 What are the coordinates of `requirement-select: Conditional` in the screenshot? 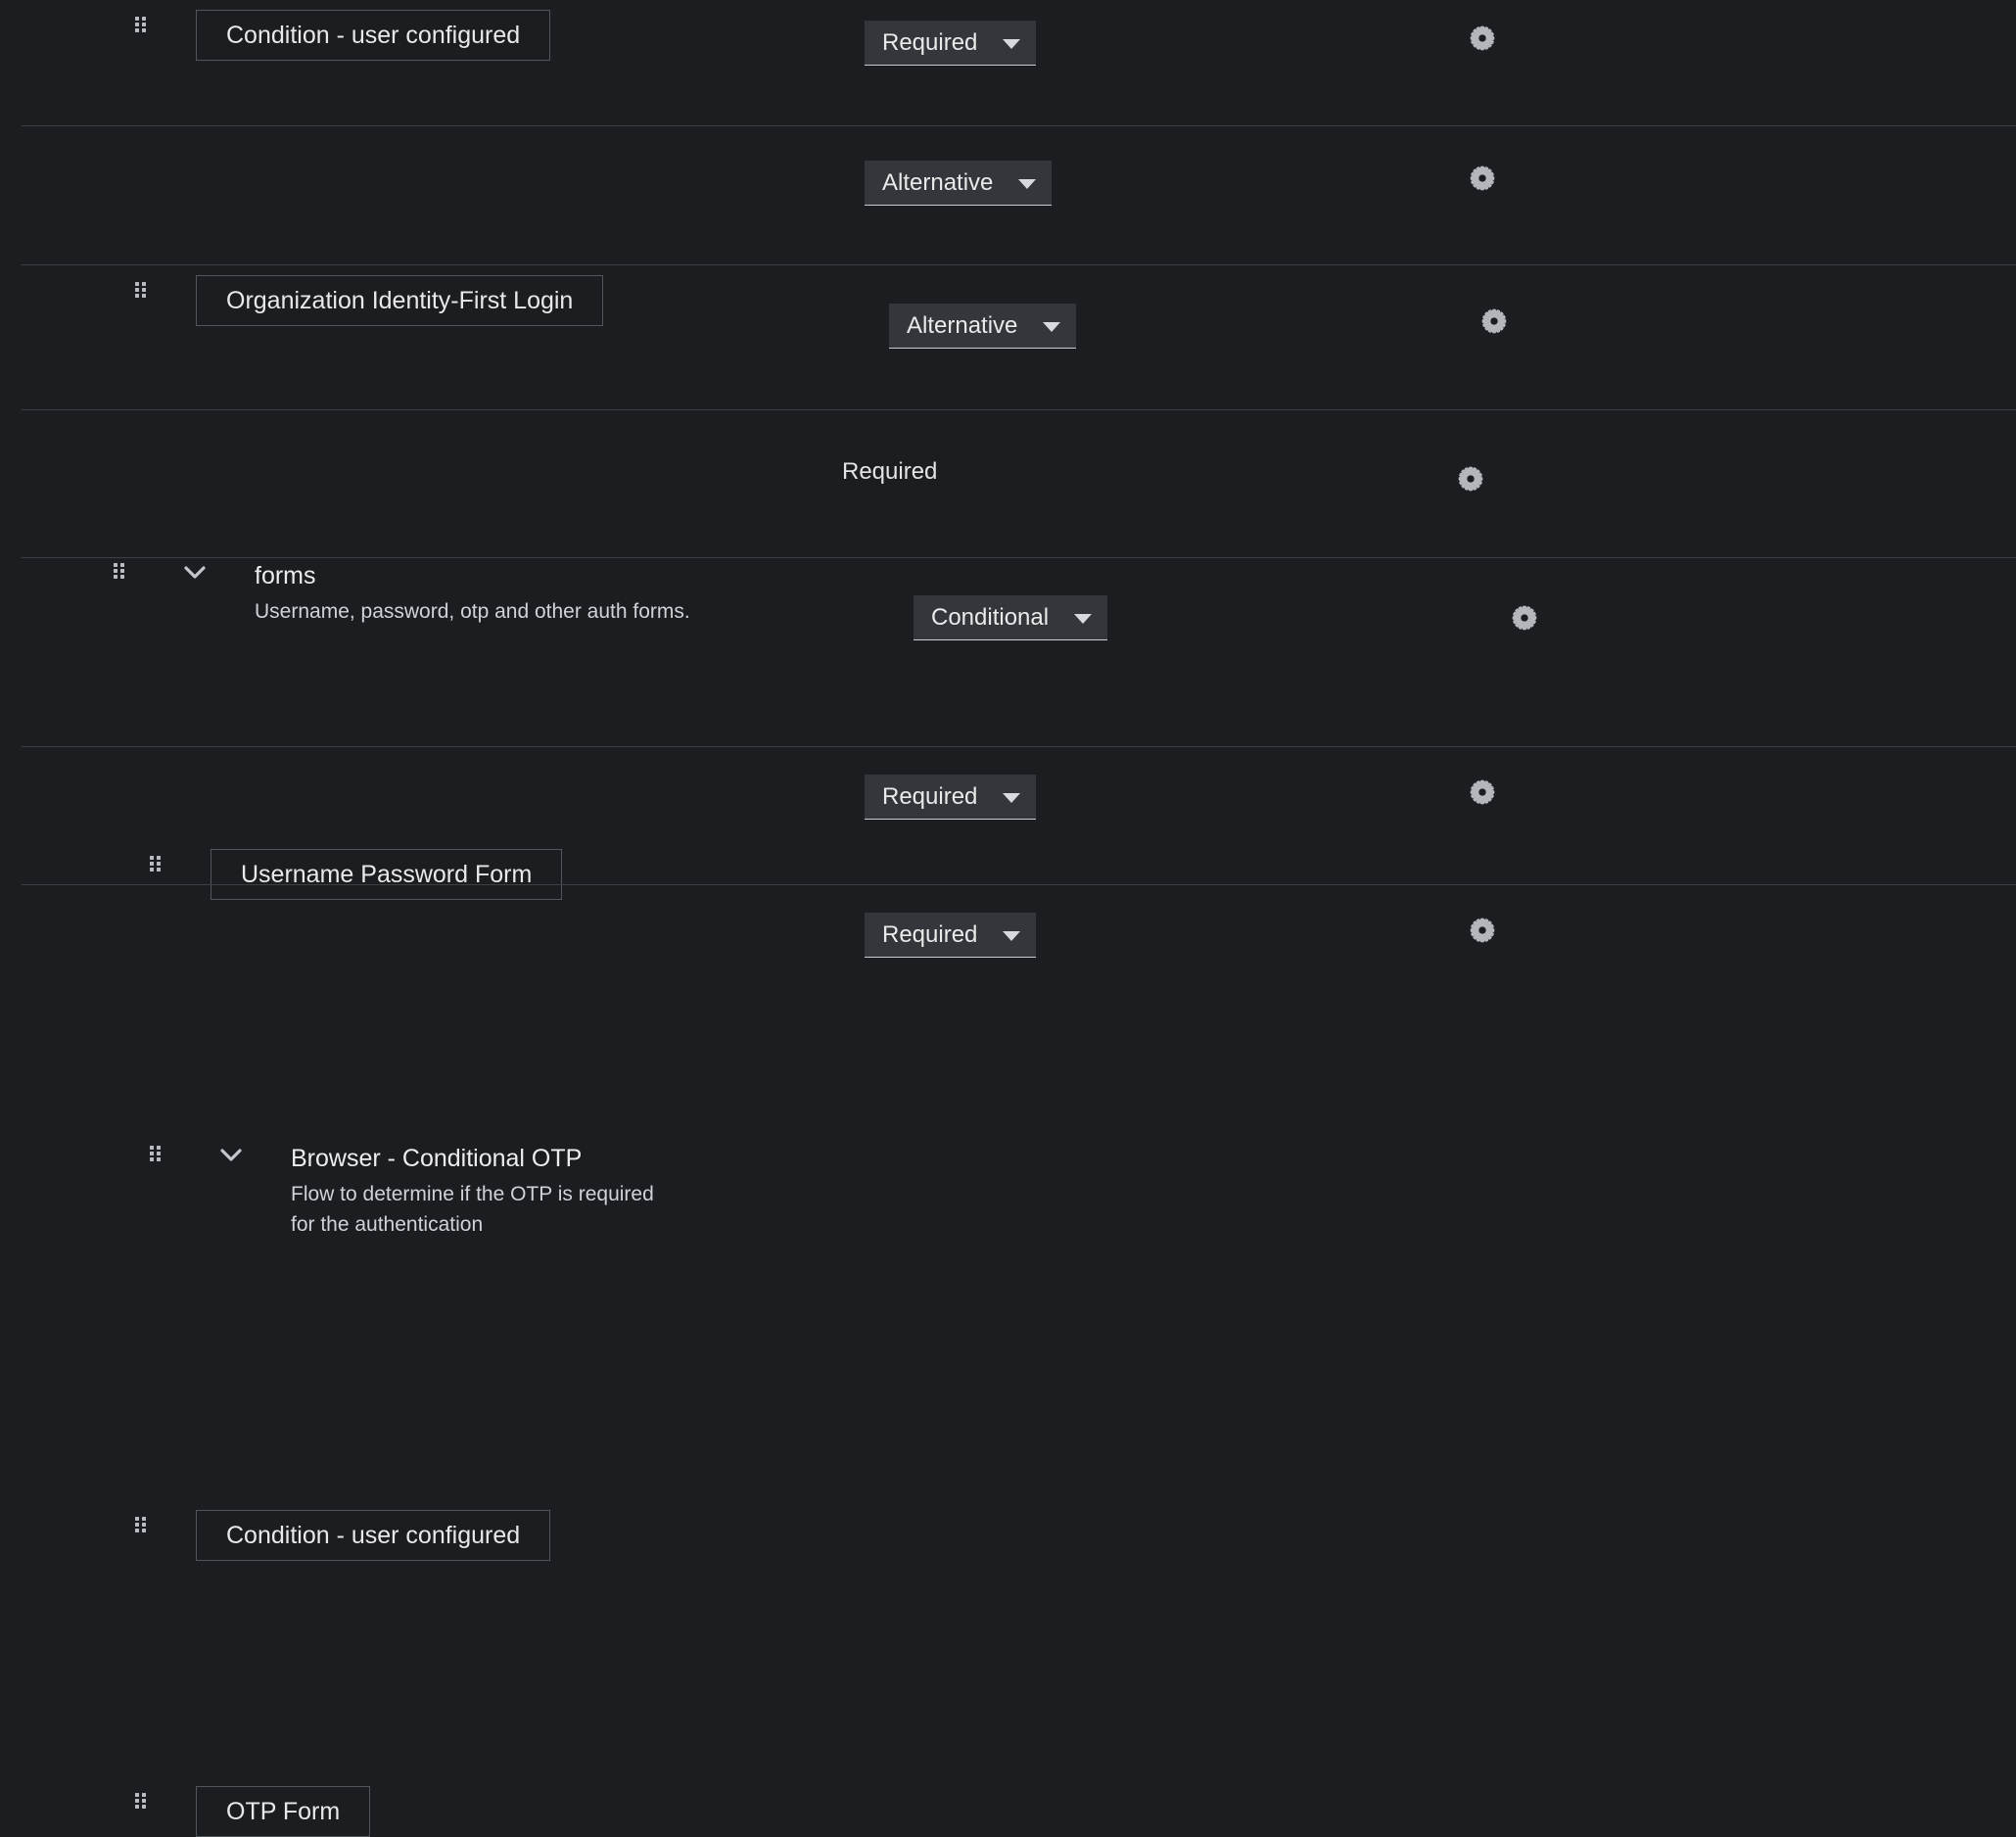 It's located at (1011, 617).